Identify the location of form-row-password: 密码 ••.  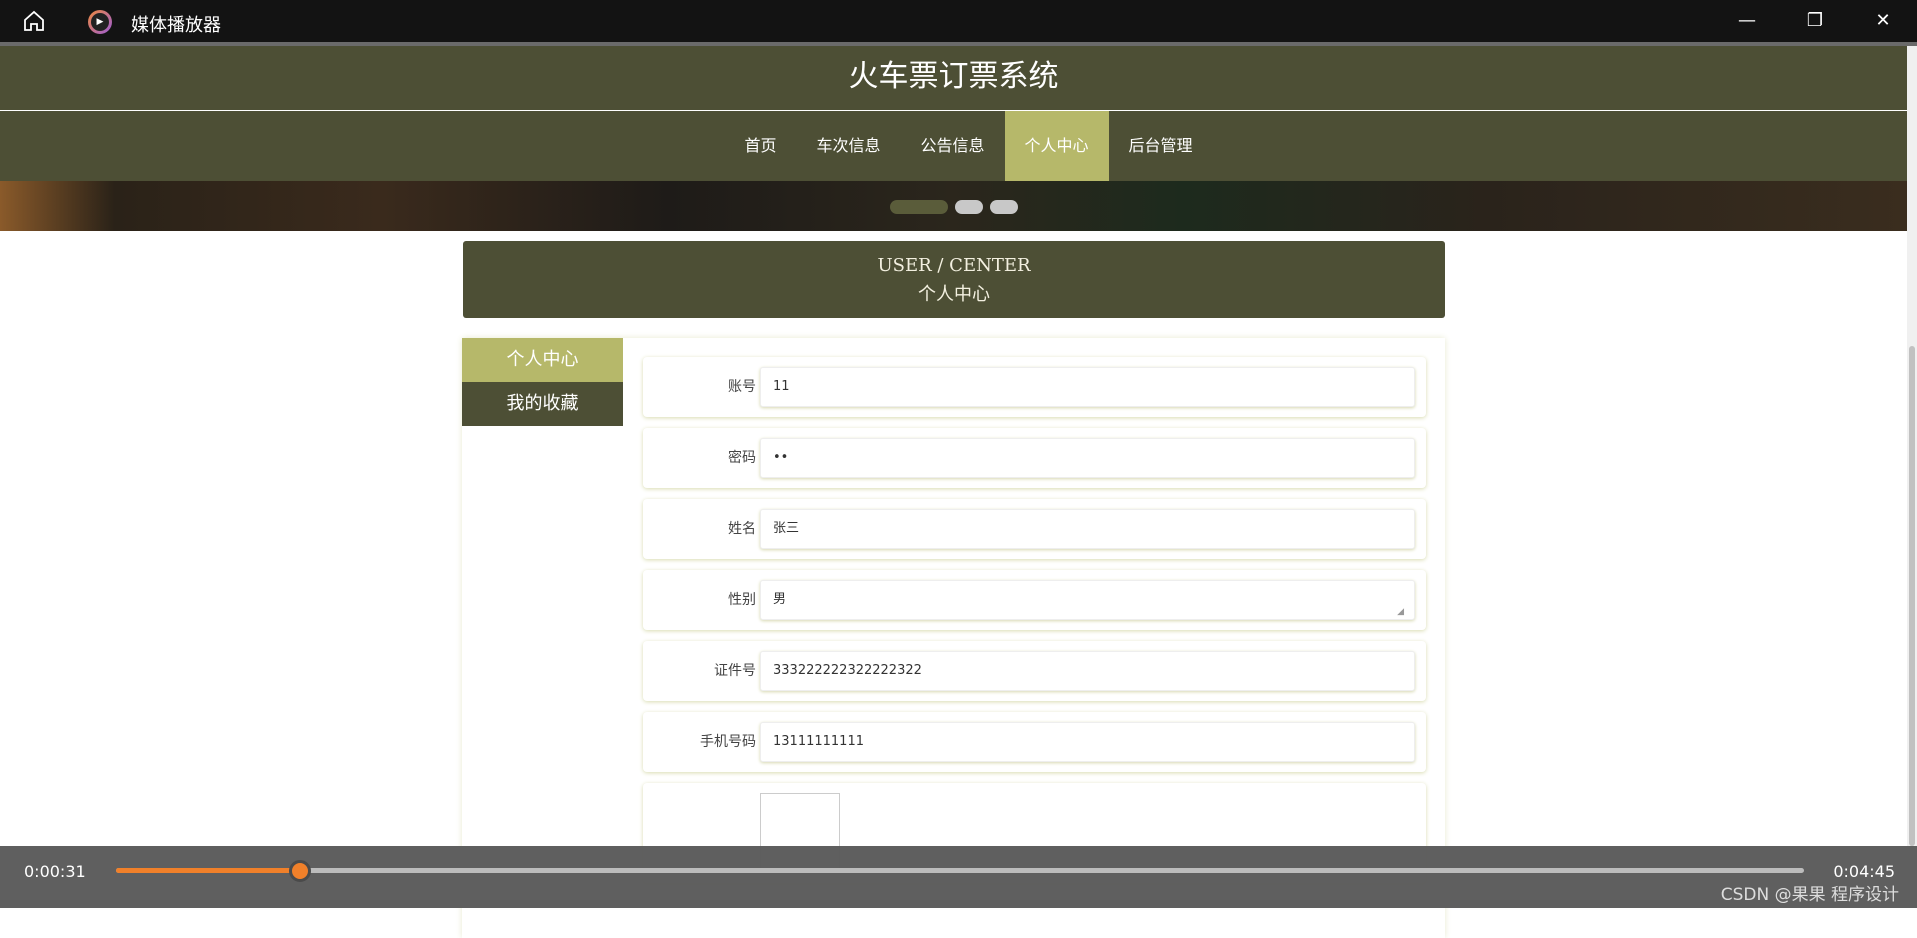
(1034, 458).